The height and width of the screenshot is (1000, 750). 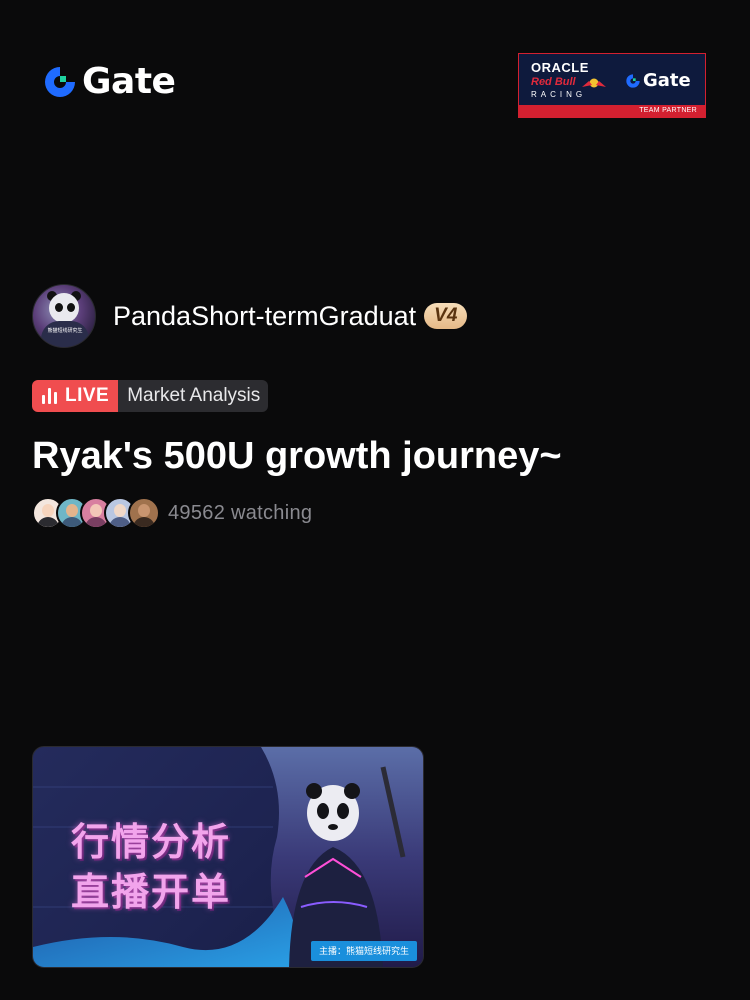 I want to click on thumbnail-headline-2: 直播开单, so click(x=151, y=892).